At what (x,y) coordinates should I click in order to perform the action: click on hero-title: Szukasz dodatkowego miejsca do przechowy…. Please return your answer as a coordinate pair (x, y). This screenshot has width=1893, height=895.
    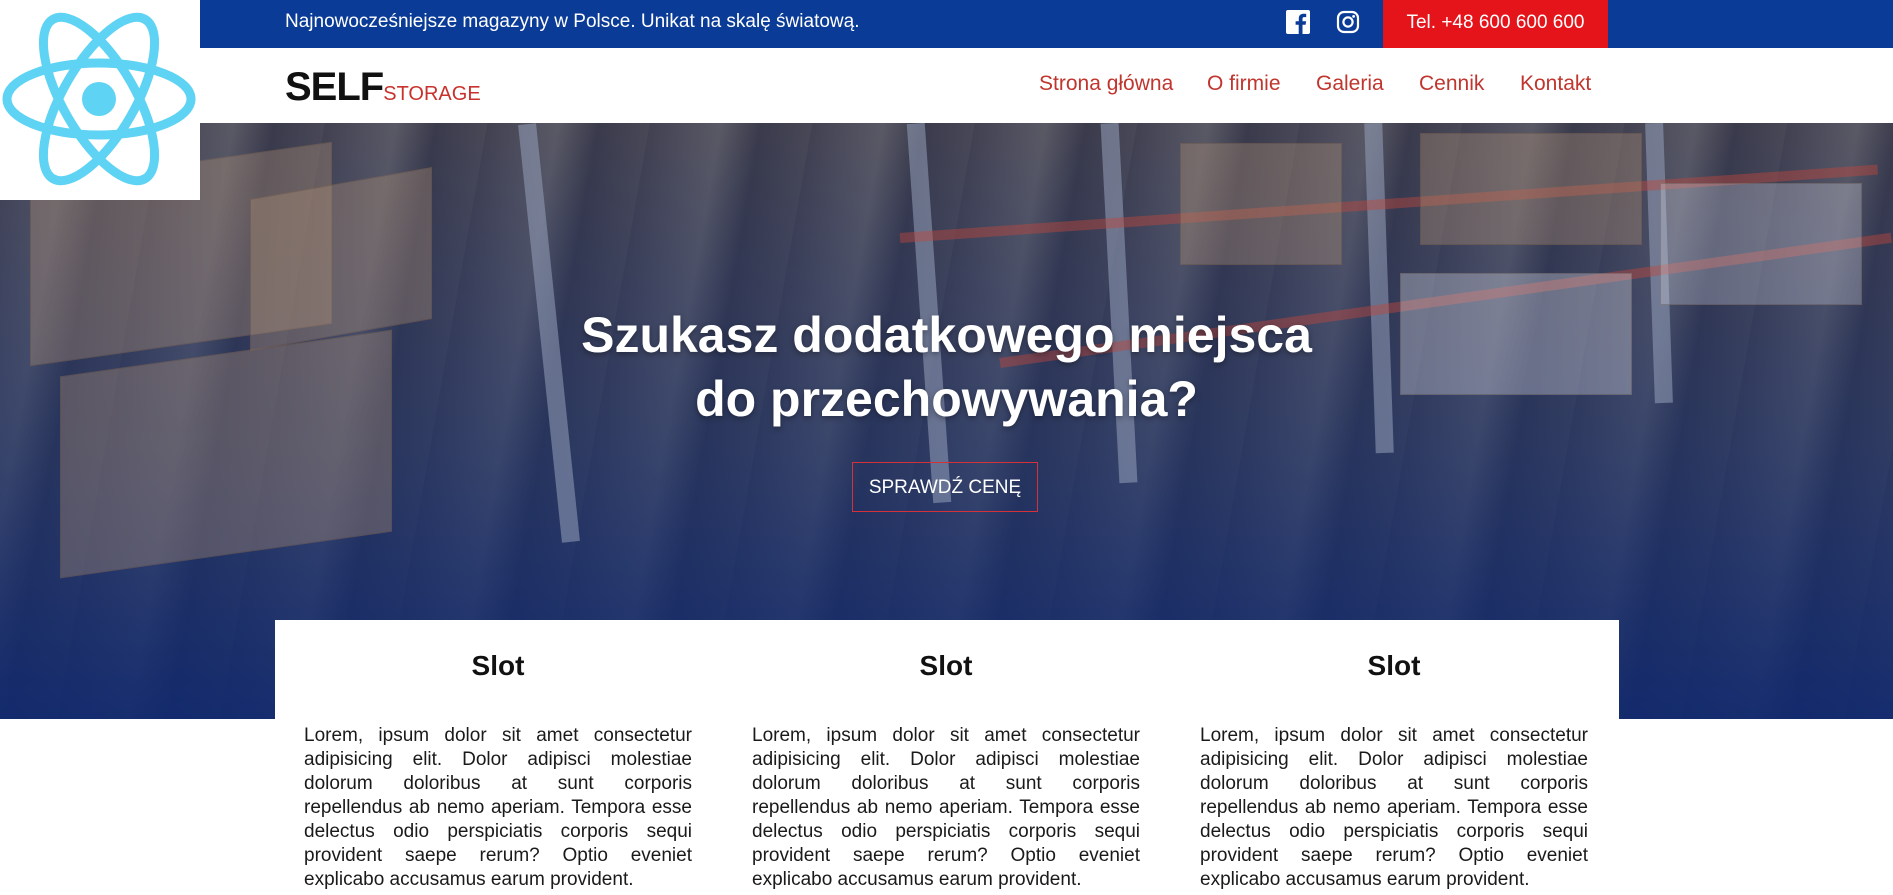
    Looking at the image, I should click on (946, 367).